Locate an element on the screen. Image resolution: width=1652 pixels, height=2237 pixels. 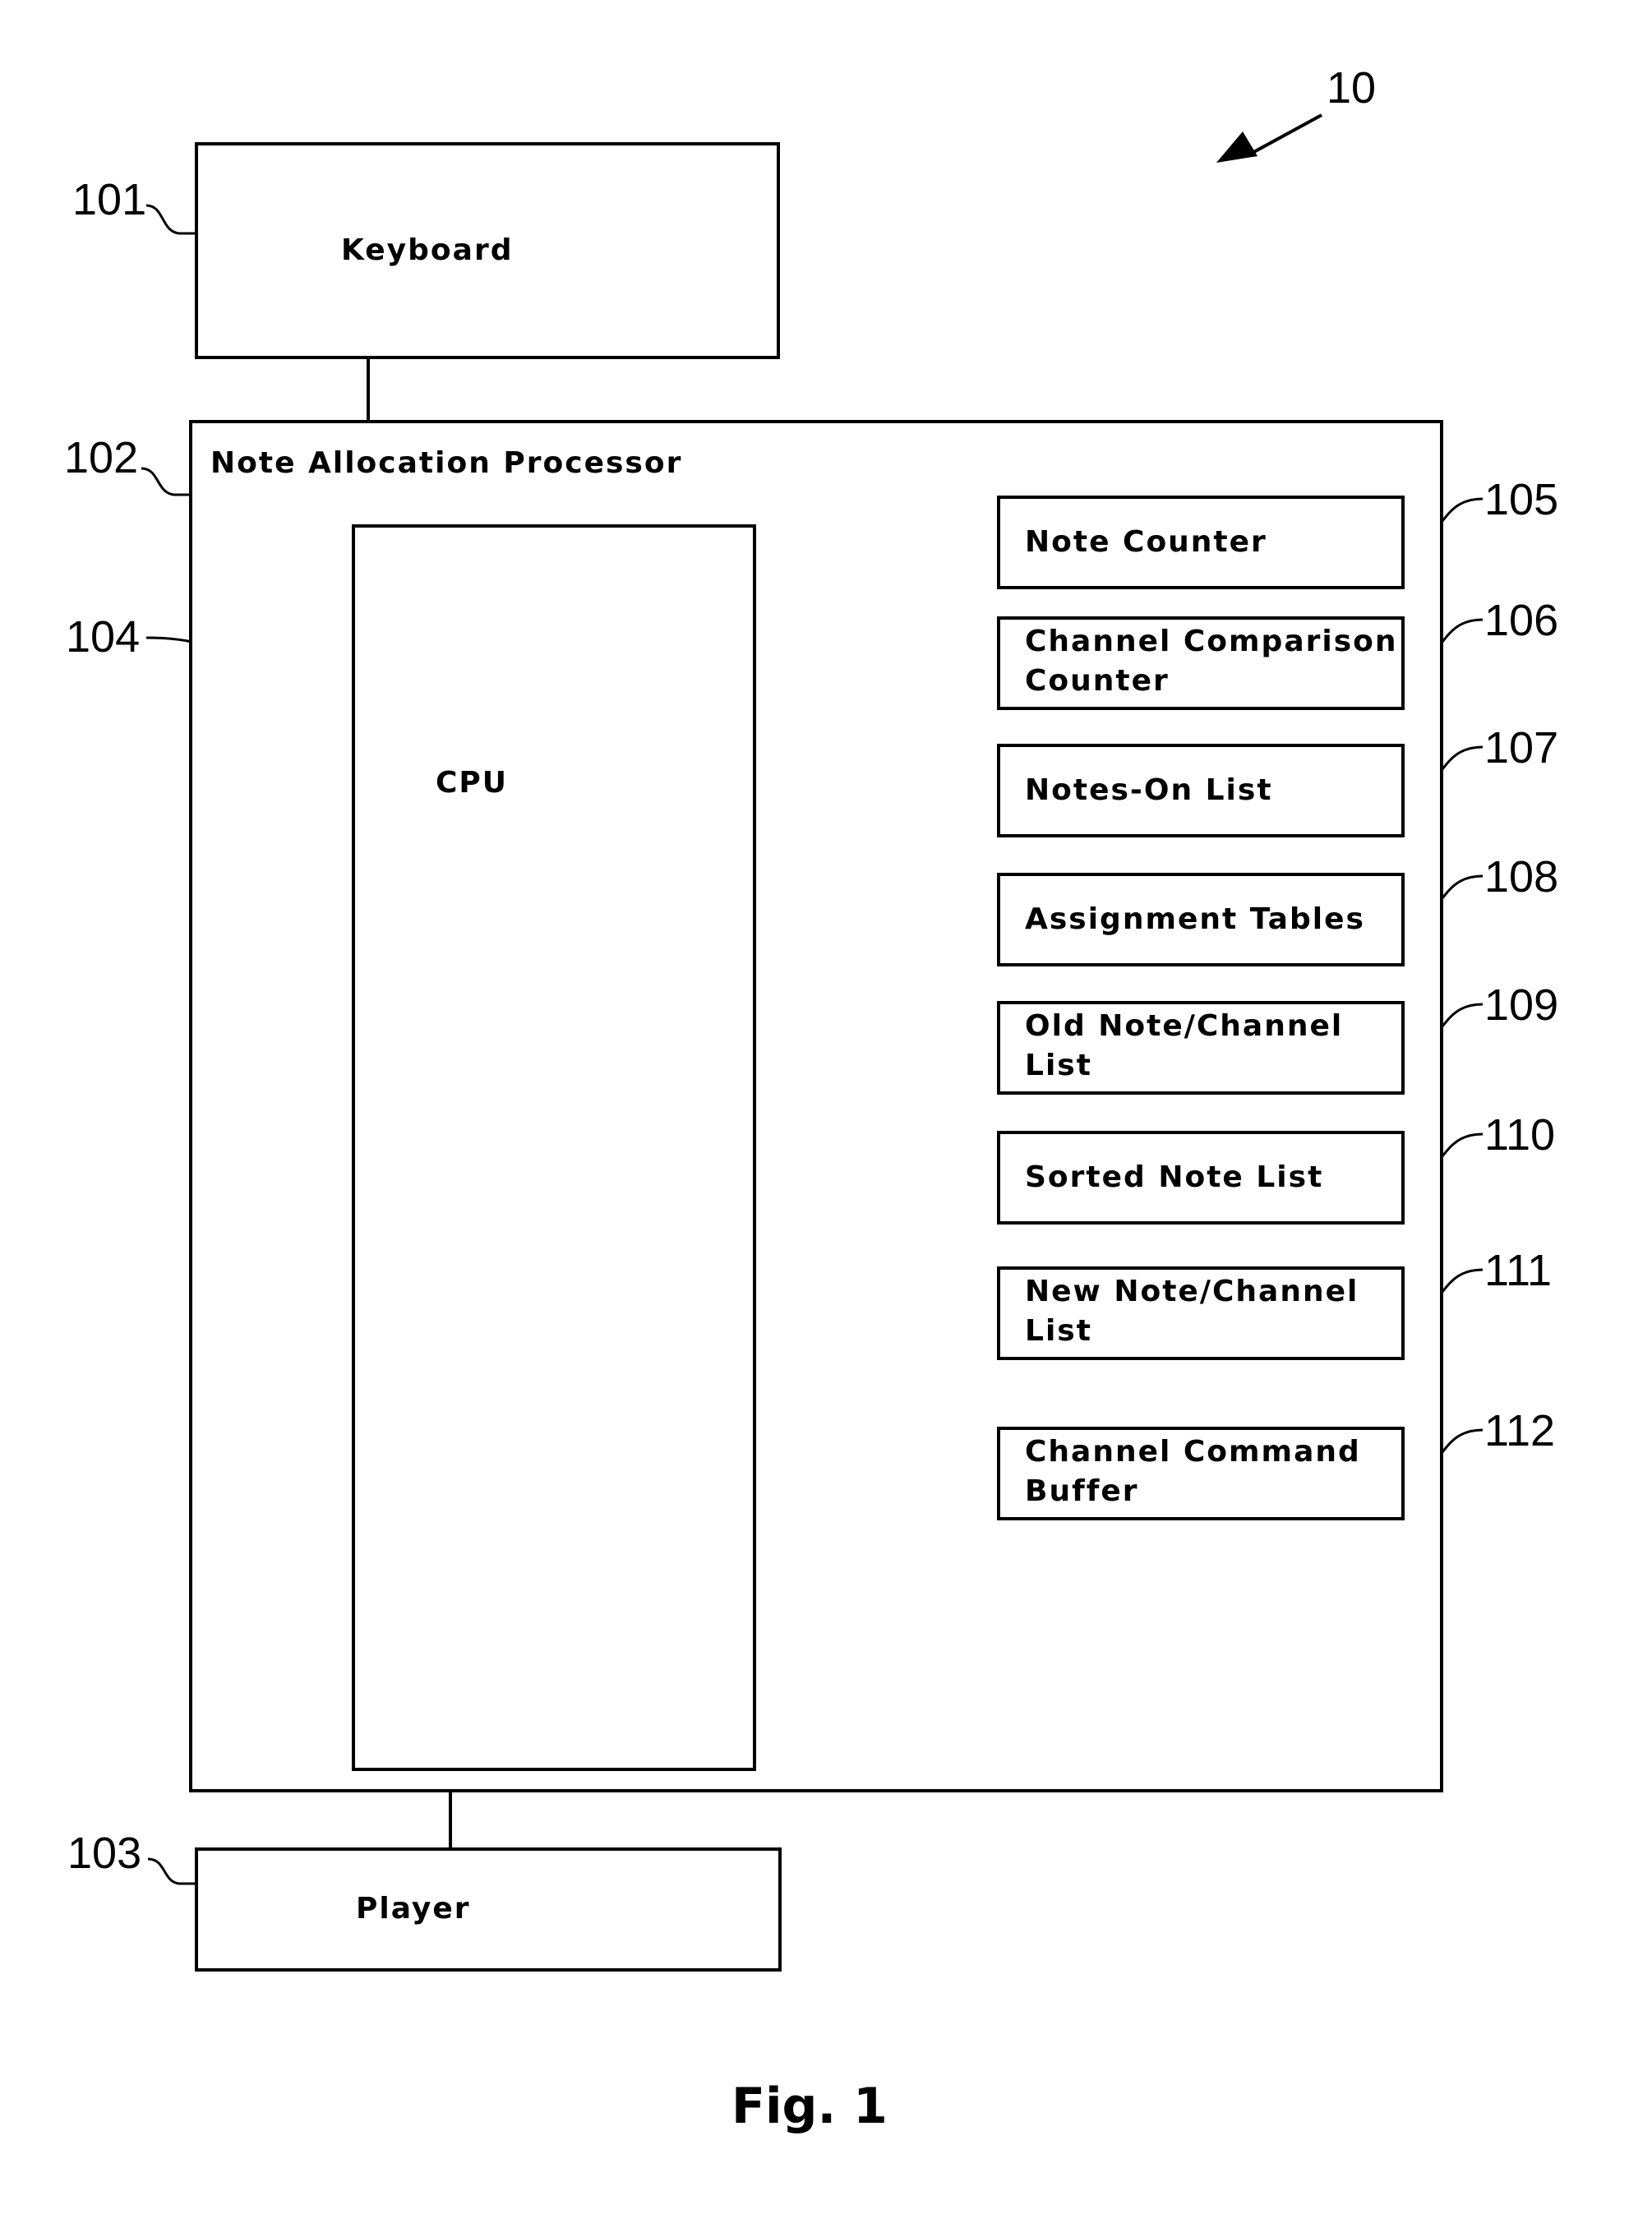
module-box: Notes-On List is located at coordinates (1201, 790).